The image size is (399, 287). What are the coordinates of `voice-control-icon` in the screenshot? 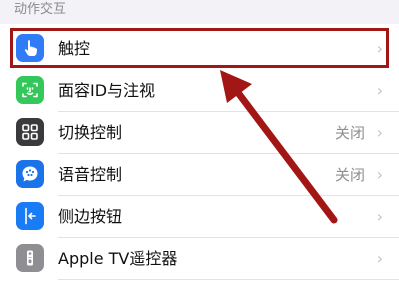 It's located at (30, 174).